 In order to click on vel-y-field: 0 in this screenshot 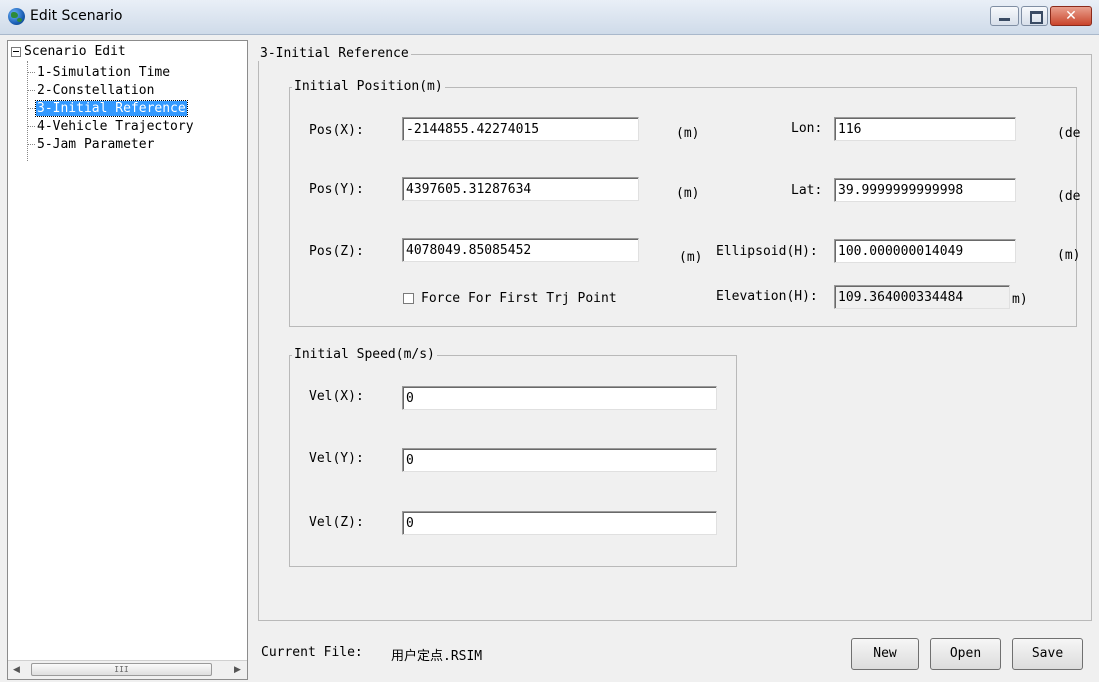, I will do `click(559, 460)`.